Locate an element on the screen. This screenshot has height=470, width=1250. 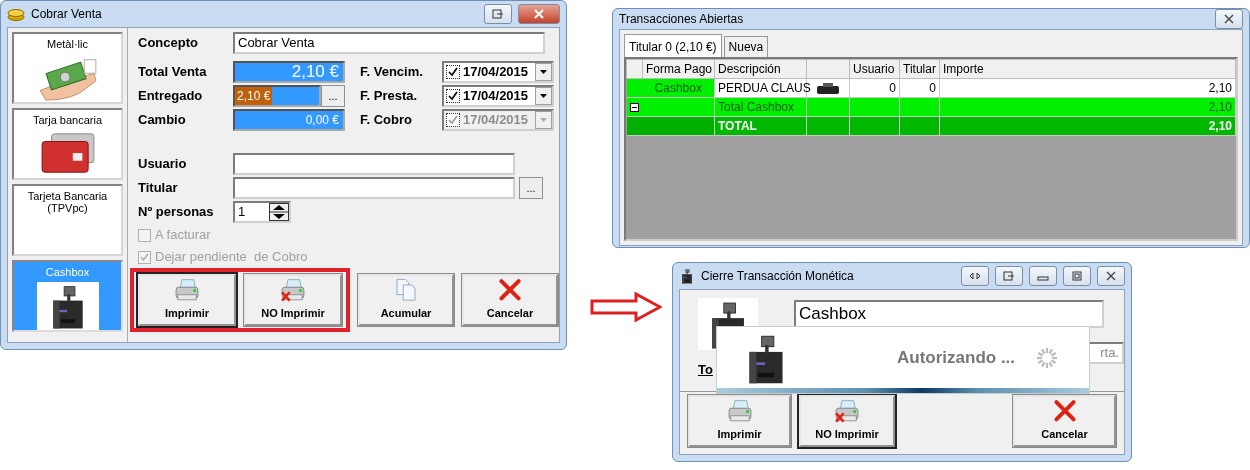
field-label: To is located at coordinates (706, 370).